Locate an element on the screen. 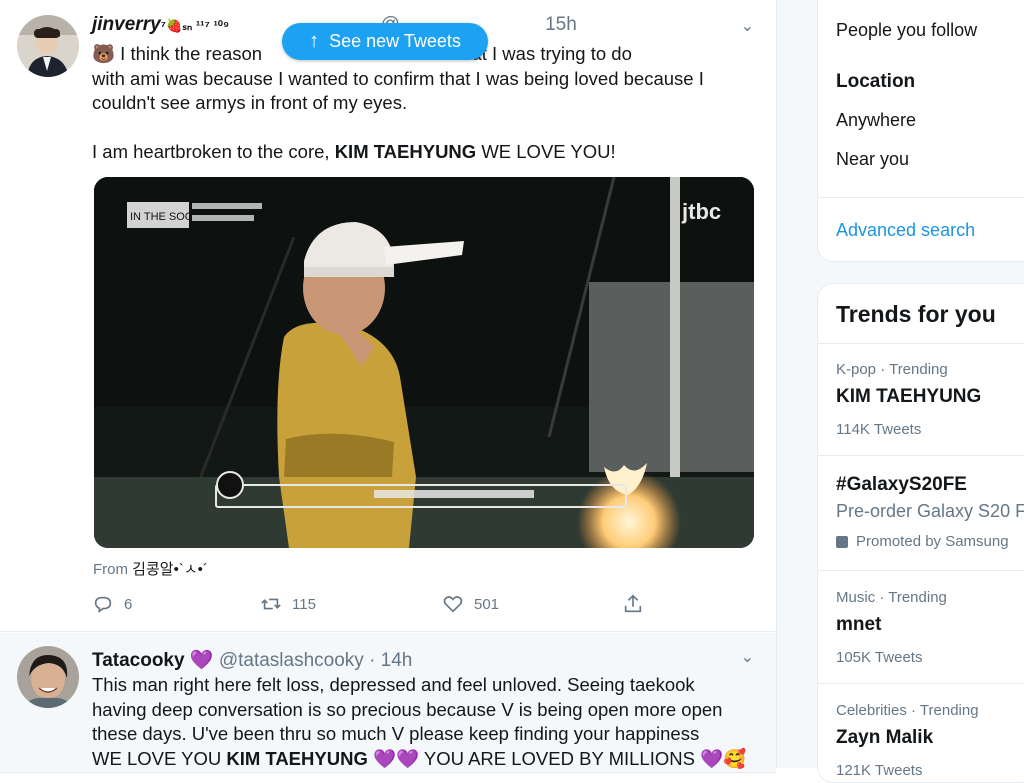 The width and height of the screenshot is (1024, 783). retweet-count: 115 is located at coordinates (304, 604).